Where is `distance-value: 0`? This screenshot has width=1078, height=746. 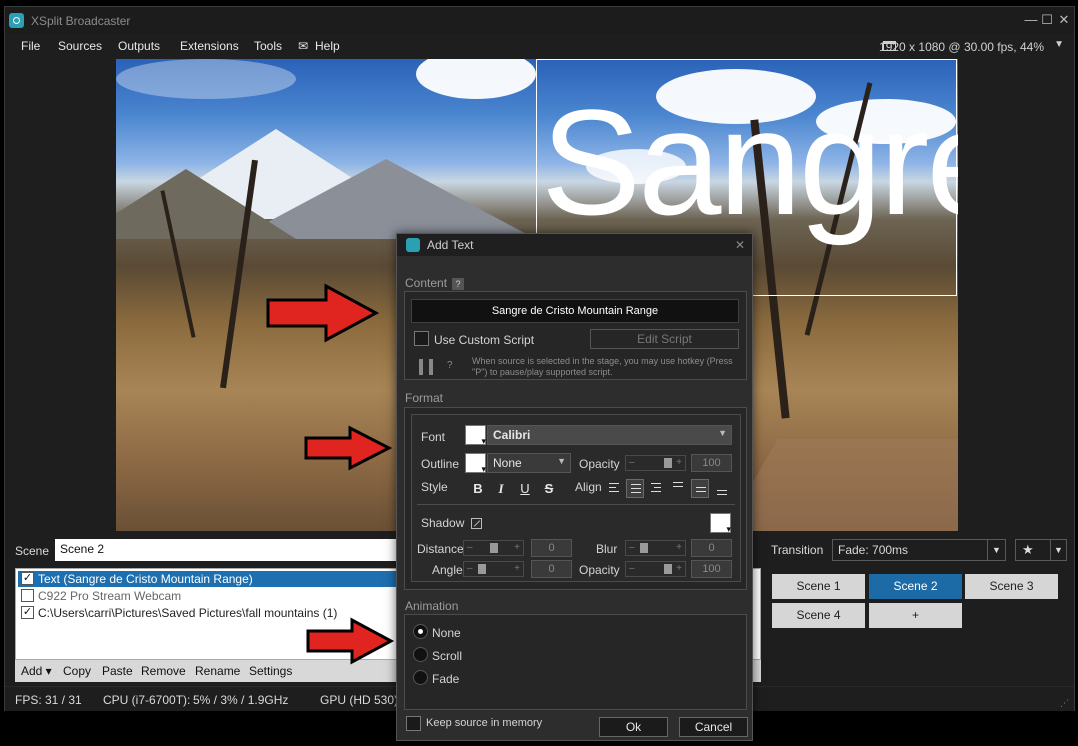
distance-value: 0 is located at coordinates (551, 548).